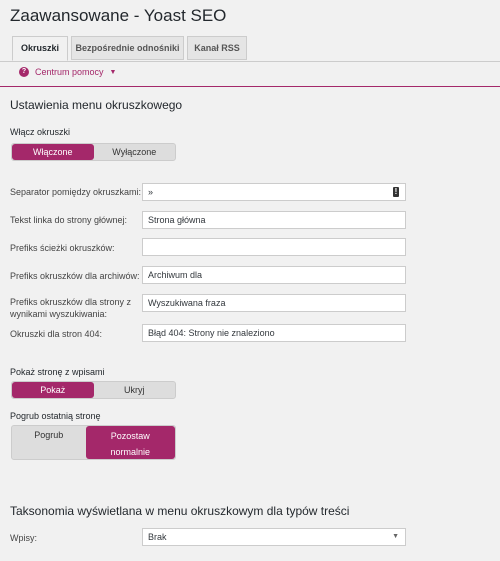 The width and height of the screenshot is (500, 561). I want to click on show-blog-toggle: Pokaż Ukryj, so click(93, 390).